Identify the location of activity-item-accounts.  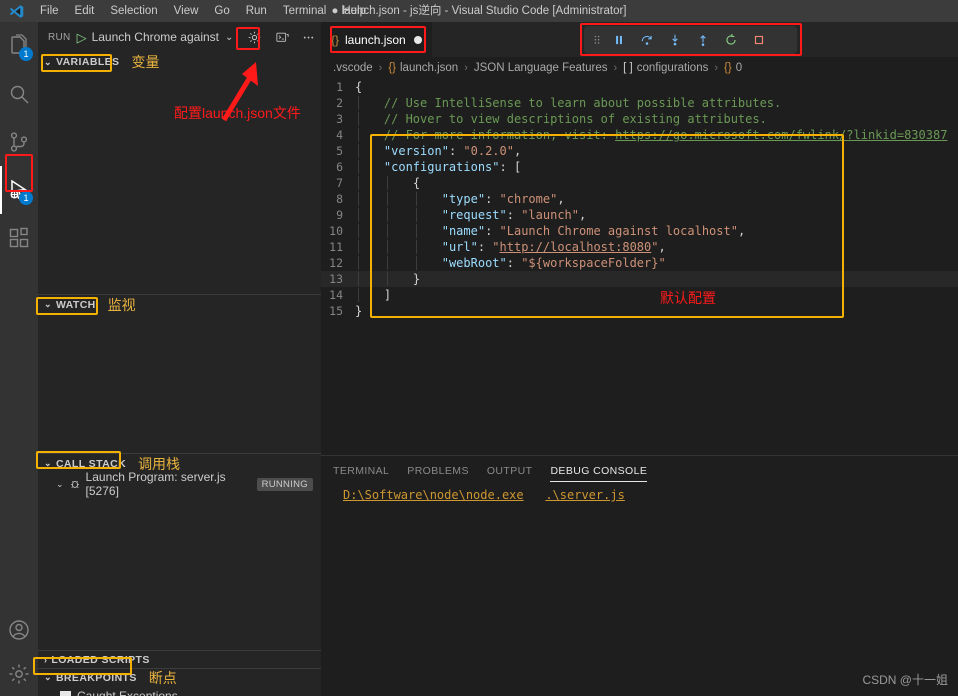
(19, 630).